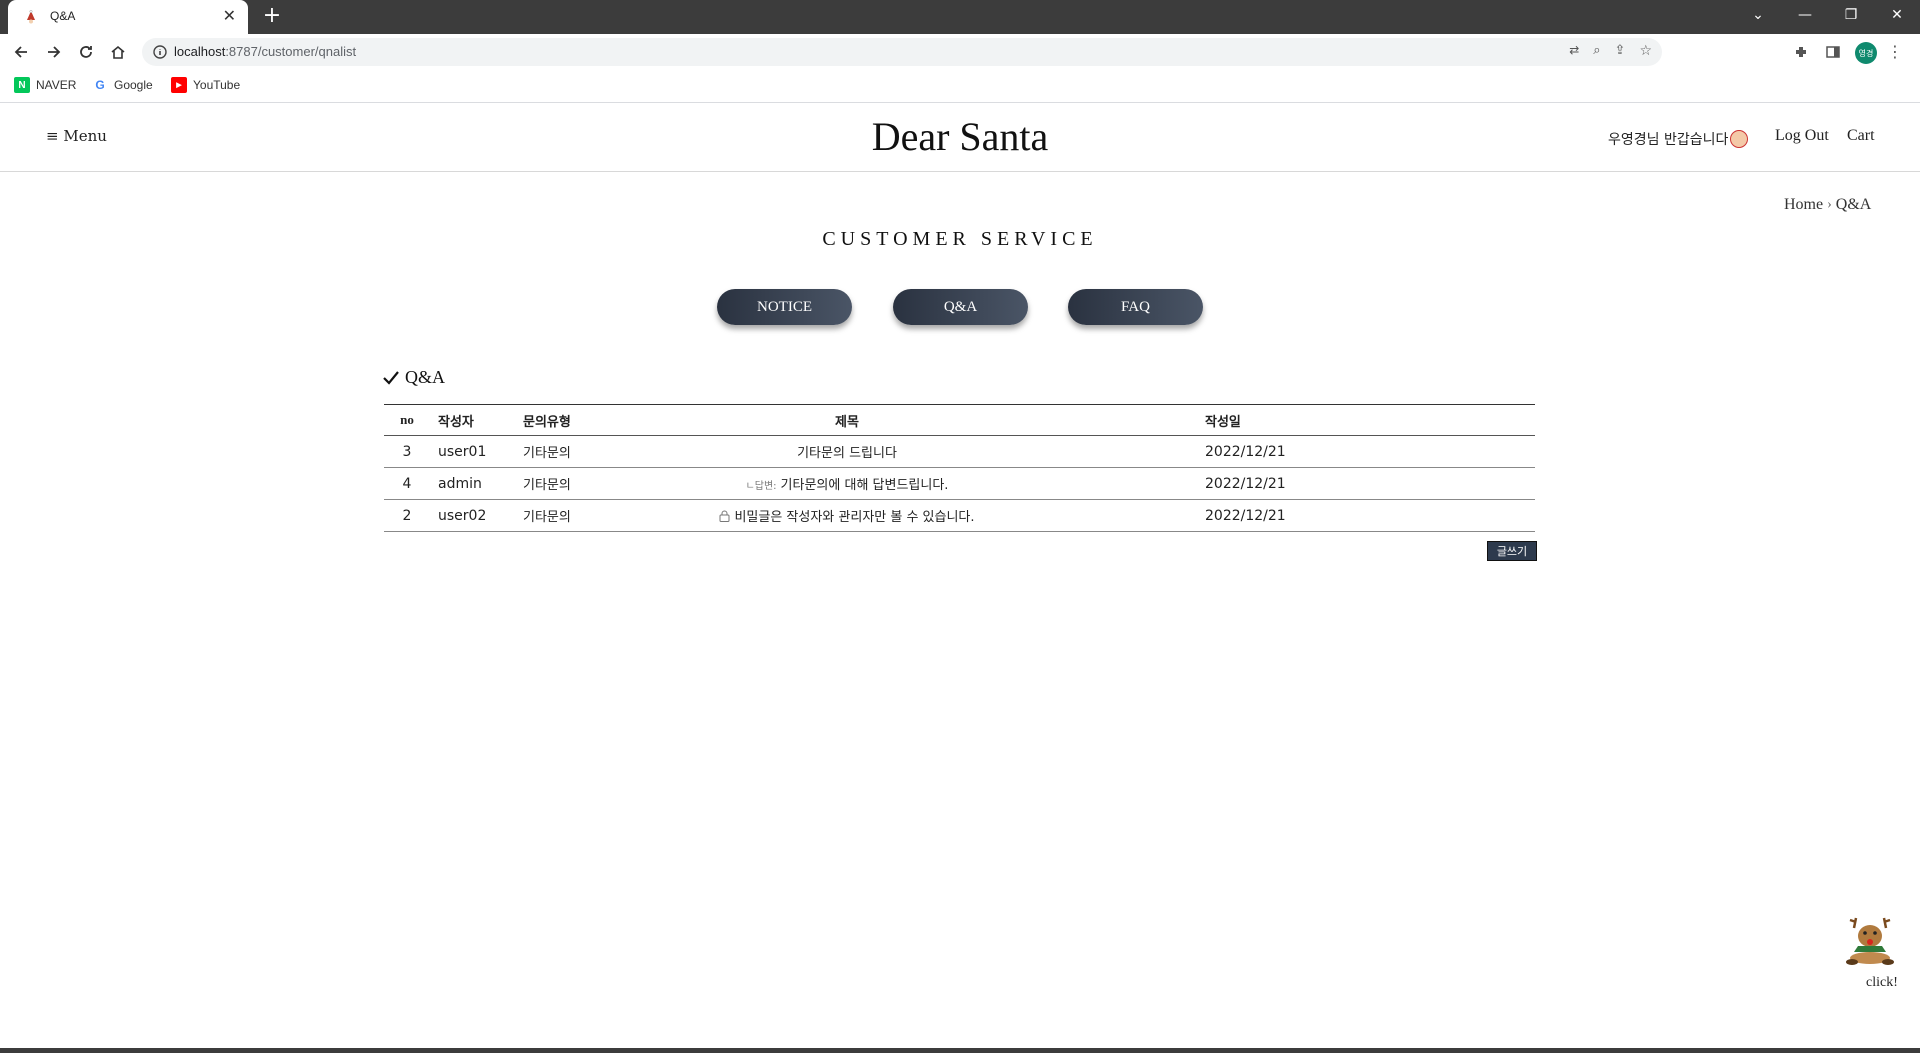  What do you see at coordinates (476, 483) in the screenshot?
I see `cell-writer: admin` at bounding box center [476, 483].